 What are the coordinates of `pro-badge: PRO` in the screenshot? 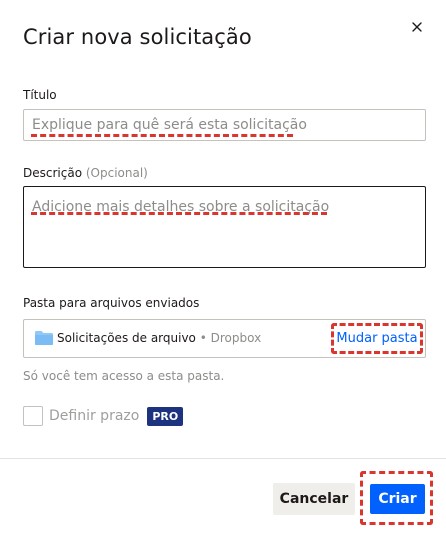 It's located at (165, 416).